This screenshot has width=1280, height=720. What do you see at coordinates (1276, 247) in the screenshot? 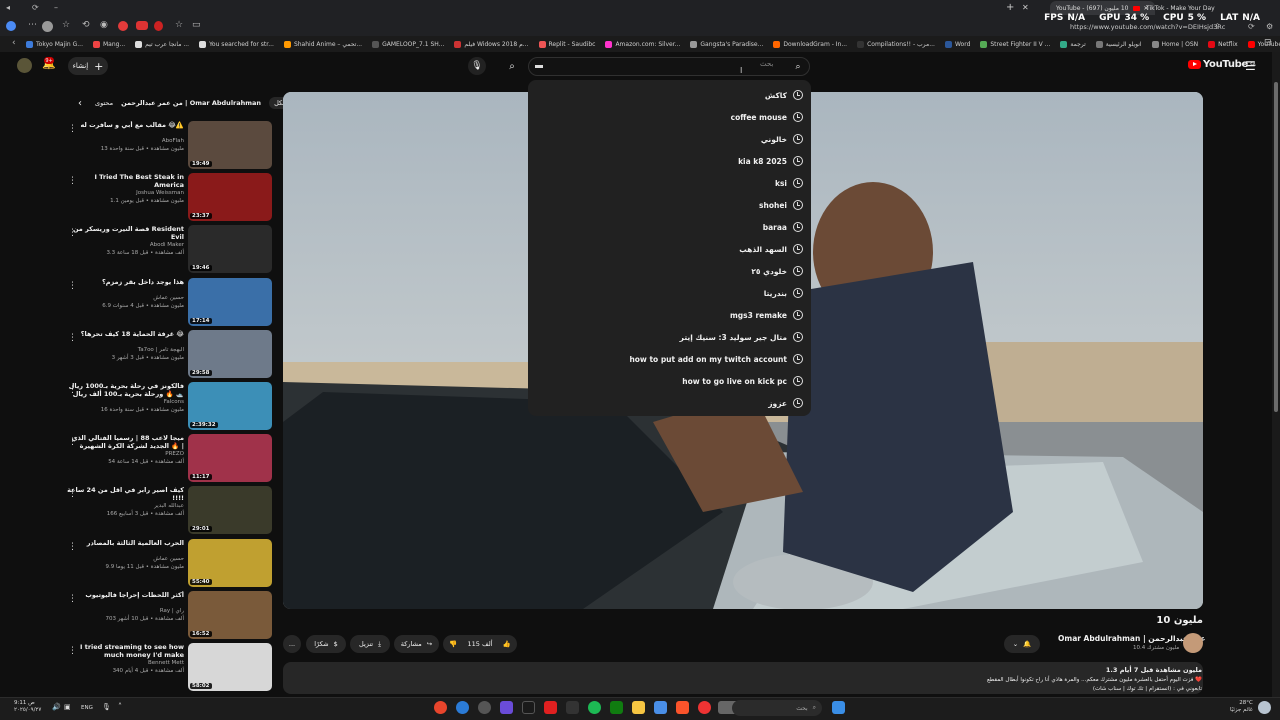
I see `scrollbar-thumb` at bounding box center [1276, 247].